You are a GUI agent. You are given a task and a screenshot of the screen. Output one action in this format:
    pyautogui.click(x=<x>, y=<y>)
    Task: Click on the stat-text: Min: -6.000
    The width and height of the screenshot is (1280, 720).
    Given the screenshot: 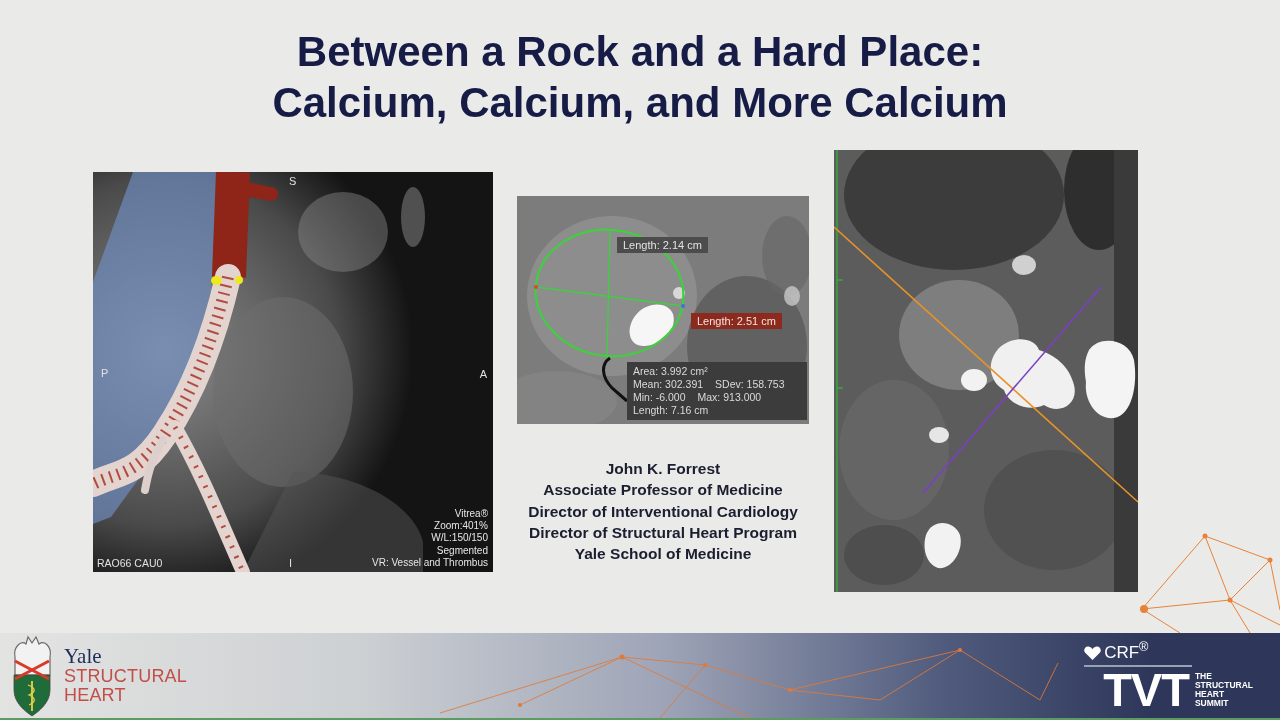 What is the action you would take?
    pyautogui.click(x=659, y=397)
    